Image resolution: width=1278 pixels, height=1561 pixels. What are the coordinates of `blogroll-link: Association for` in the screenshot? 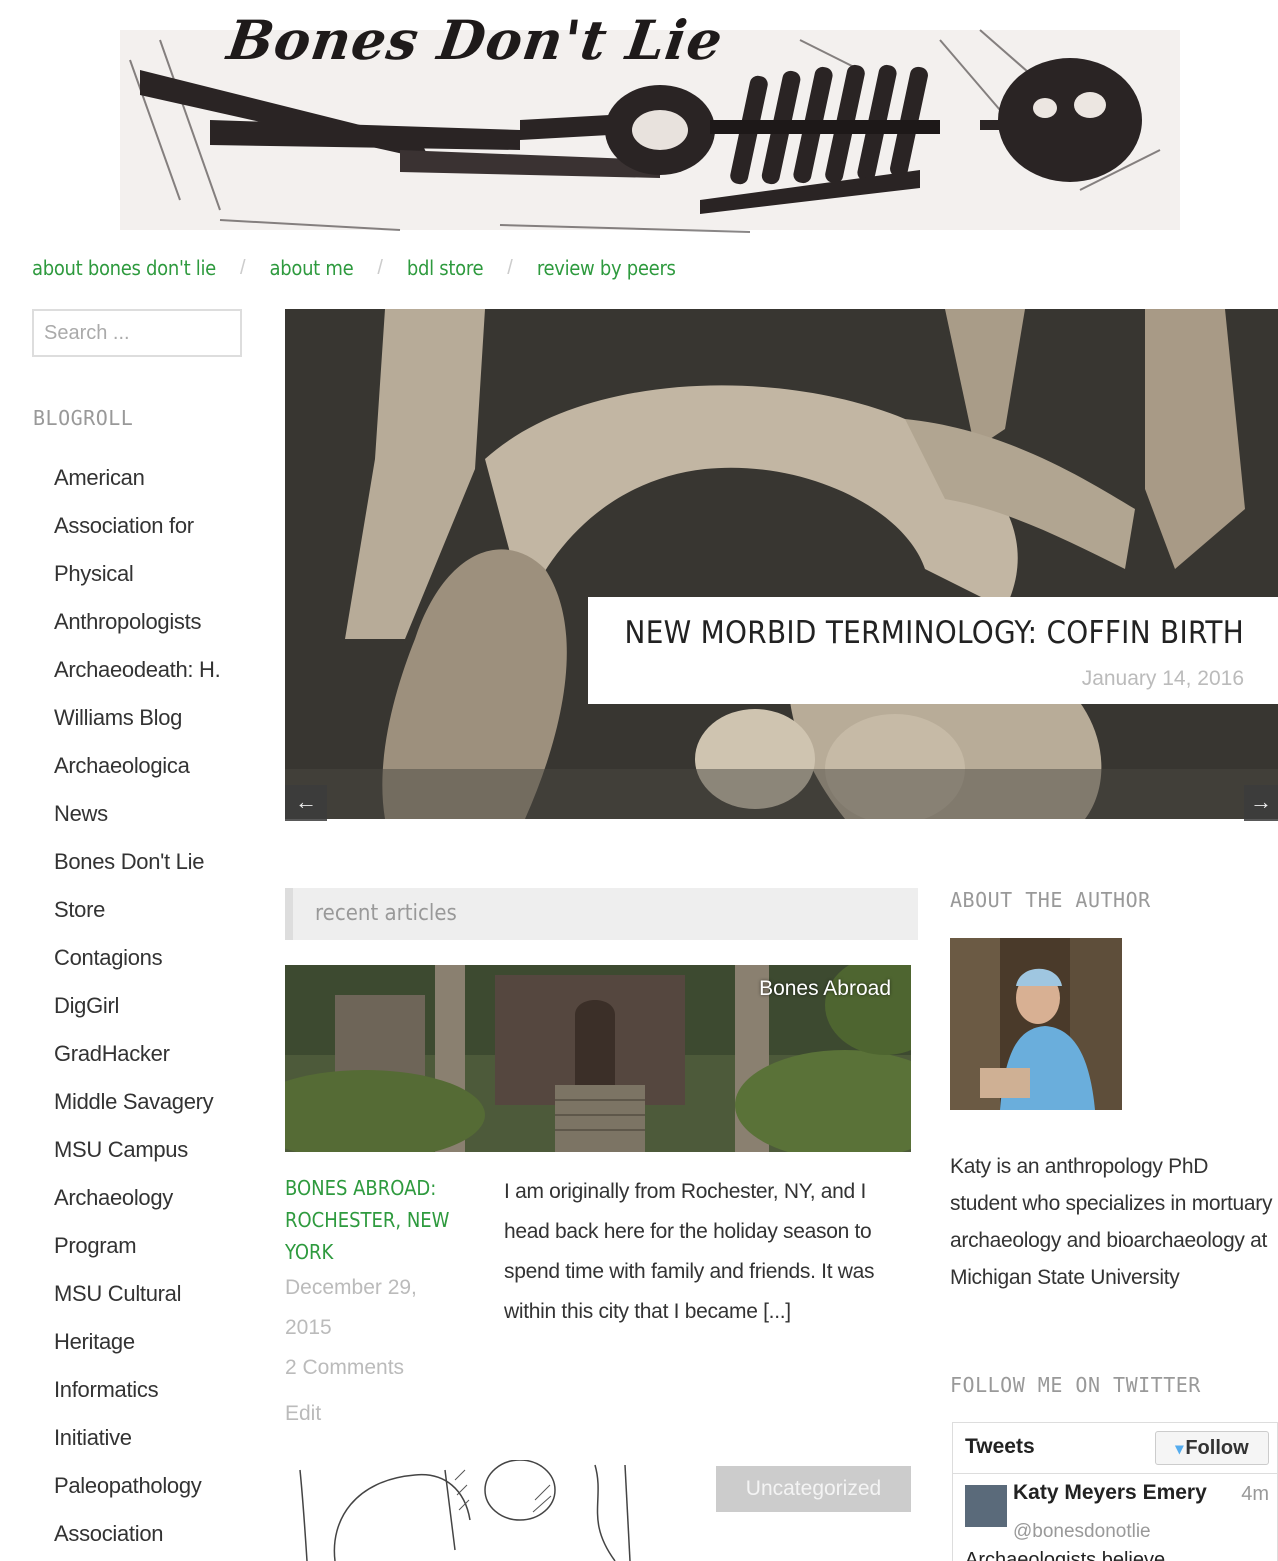 It's located at (159, 526).